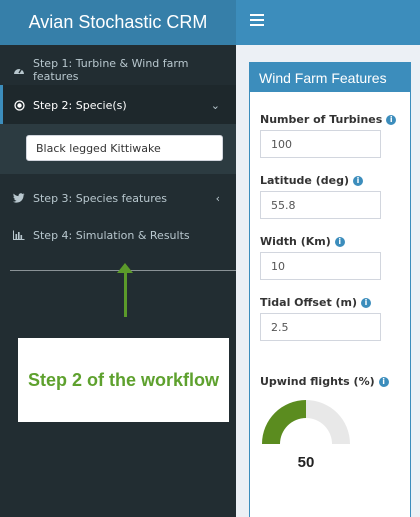  I want to click on sidebar-item-step2: Step 2: Specie(s) ⌄, so click(118, 105).